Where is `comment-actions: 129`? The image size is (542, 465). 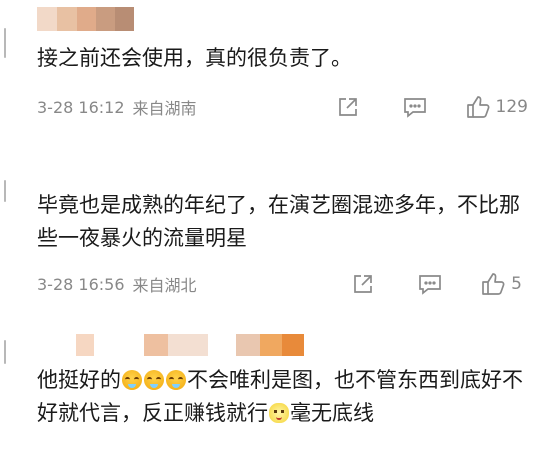
comment-actions: 129 is located at coordinates (432, 107).